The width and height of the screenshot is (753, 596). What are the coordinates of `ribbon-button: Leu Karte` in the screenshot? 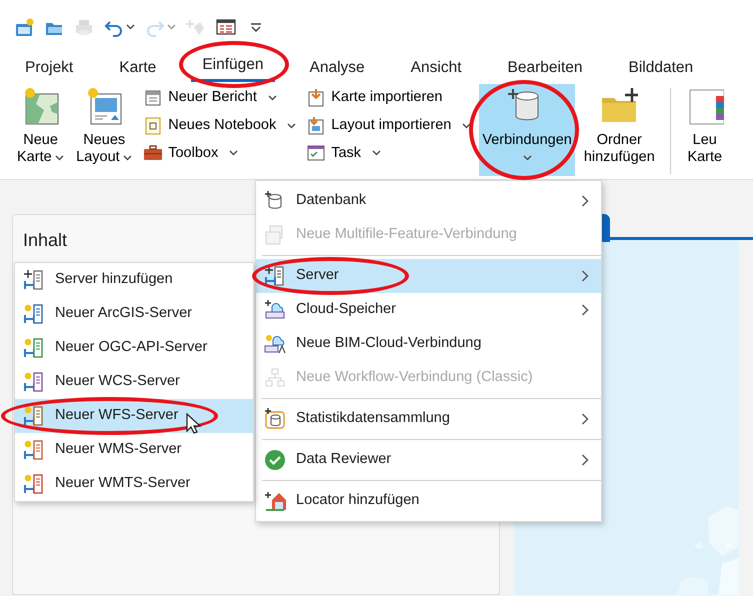 It's located at (704, 130).